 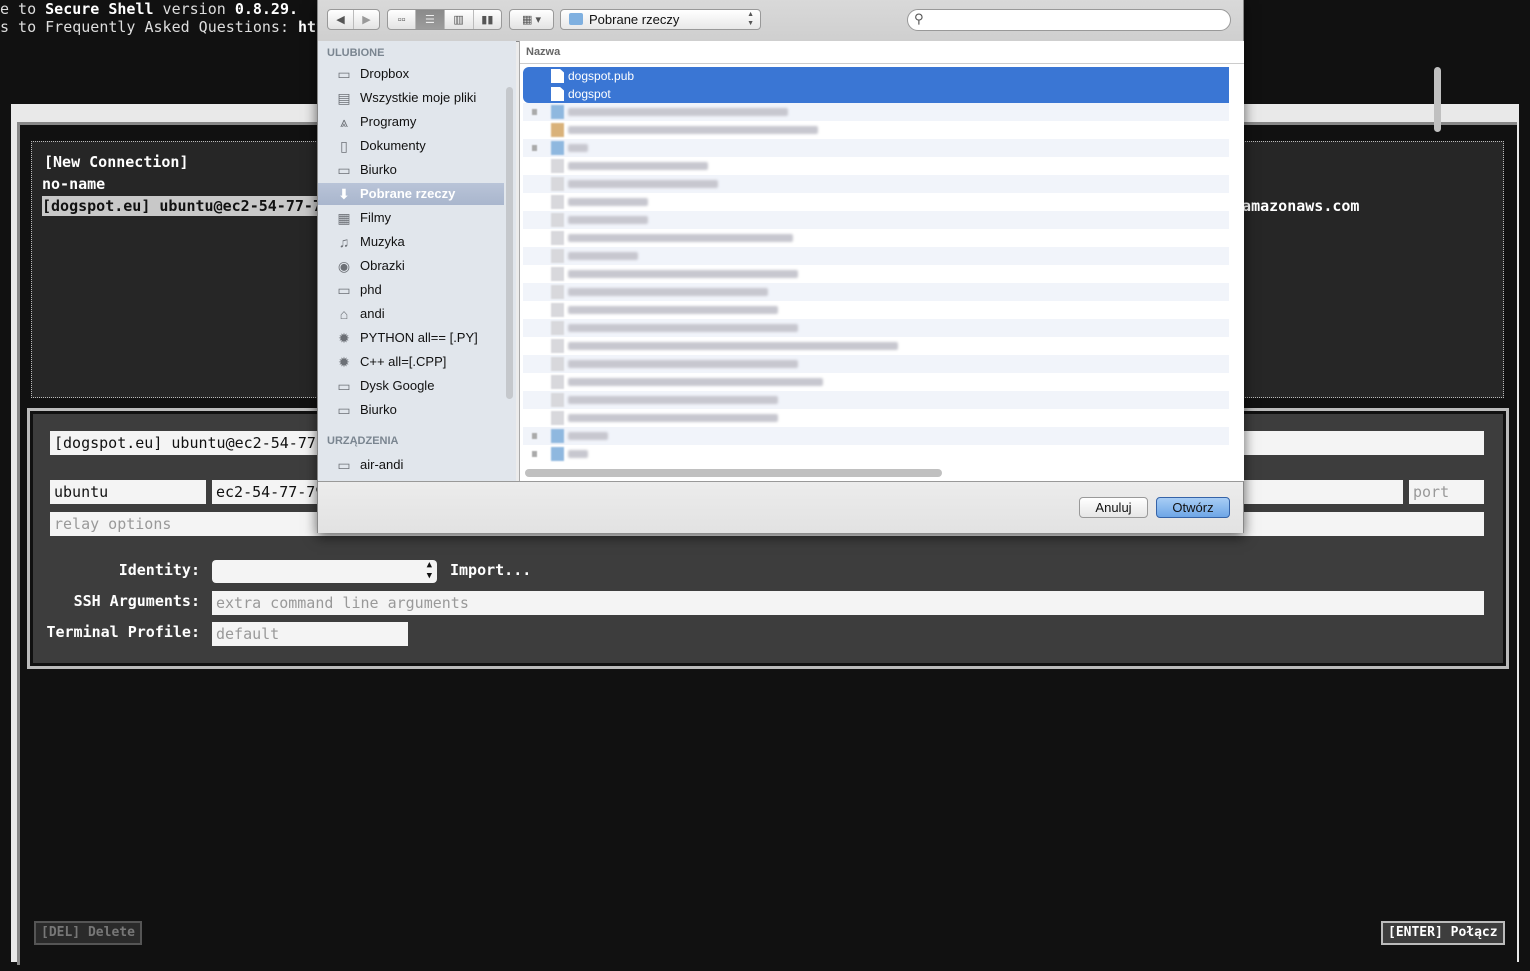 I want to click on sidebar-item-programy: ⩓ Programy, so click(x=411, y=122).